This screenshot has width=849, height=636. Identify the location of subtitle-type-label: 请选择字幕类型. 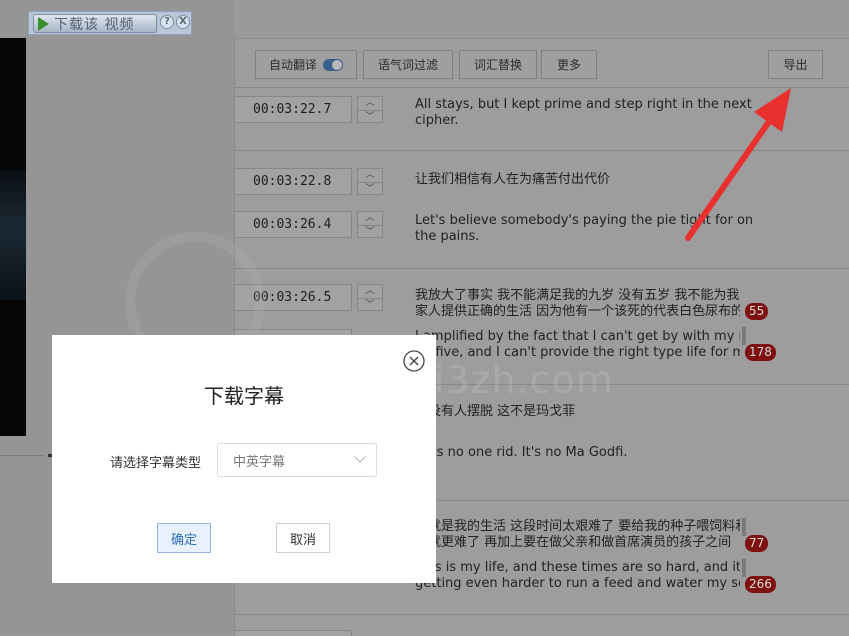
(156, 463).